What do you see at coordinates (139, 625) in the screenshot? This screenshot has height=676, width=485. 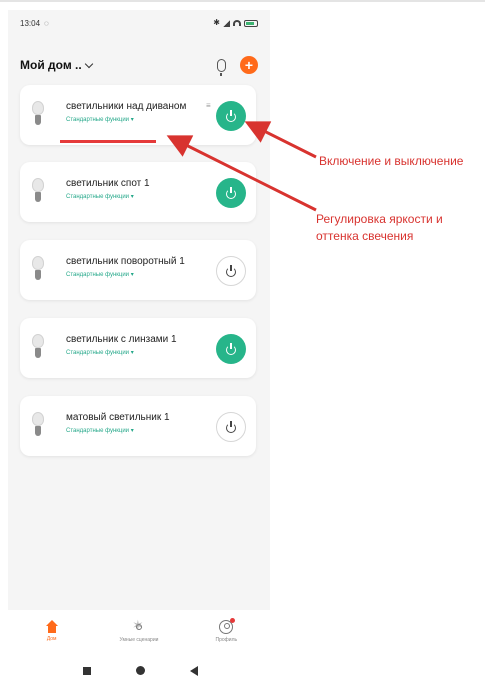 I see `sun-icon` at bounding box center [139, 625].